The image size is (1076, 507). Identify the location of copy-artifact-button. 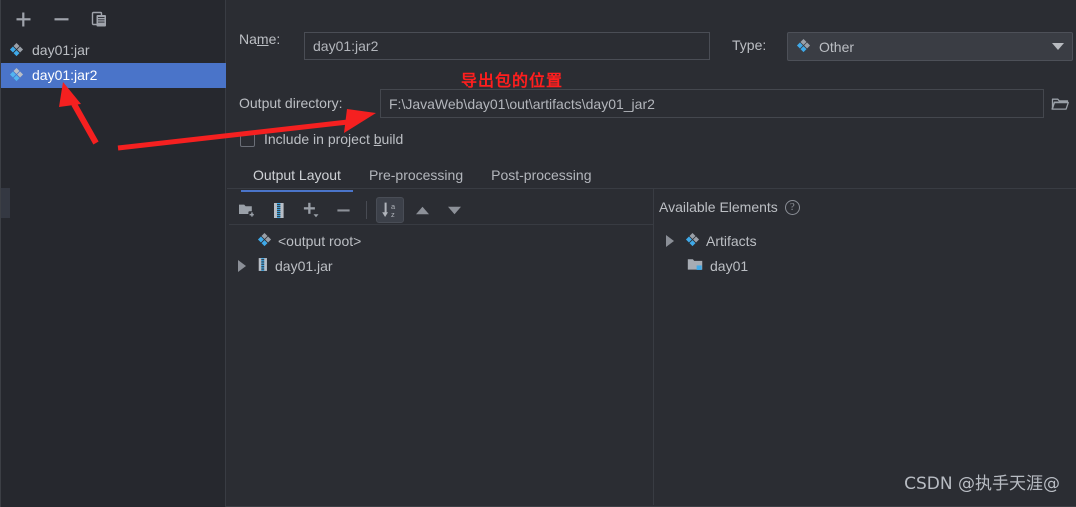
(99, 19).